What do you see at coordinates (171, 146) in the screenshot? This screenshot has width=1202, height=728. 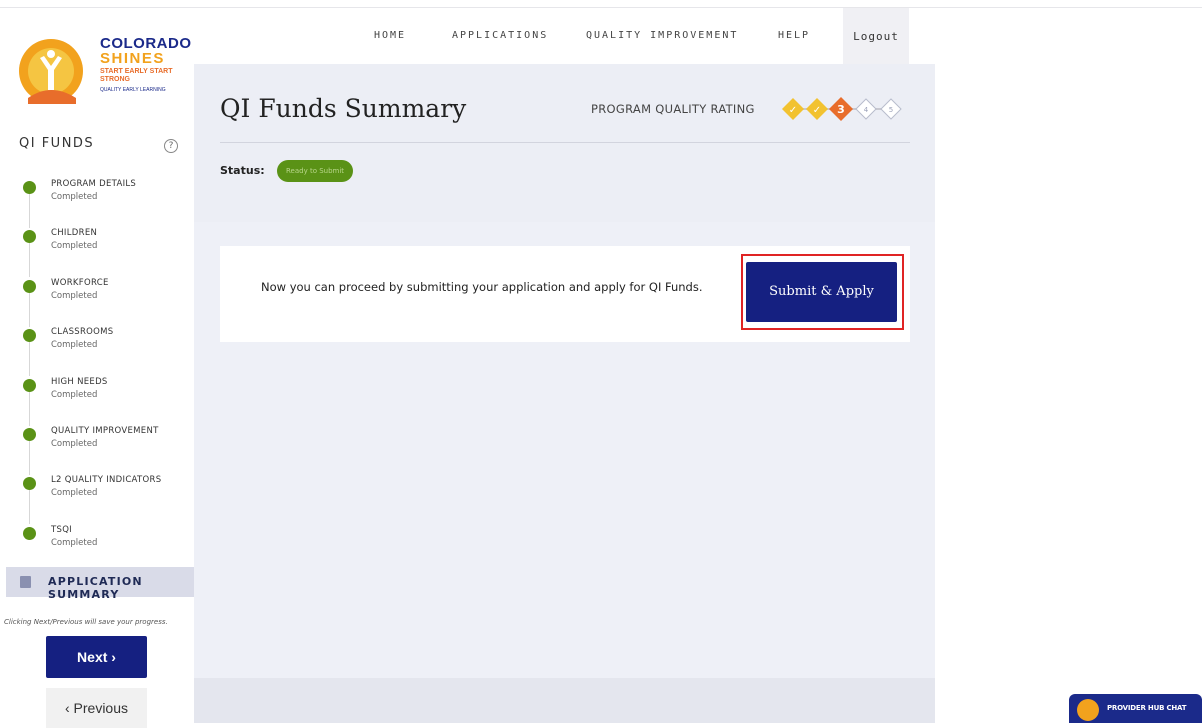 I see `help-circle-icon: ?` at bounding box center [171, 146].